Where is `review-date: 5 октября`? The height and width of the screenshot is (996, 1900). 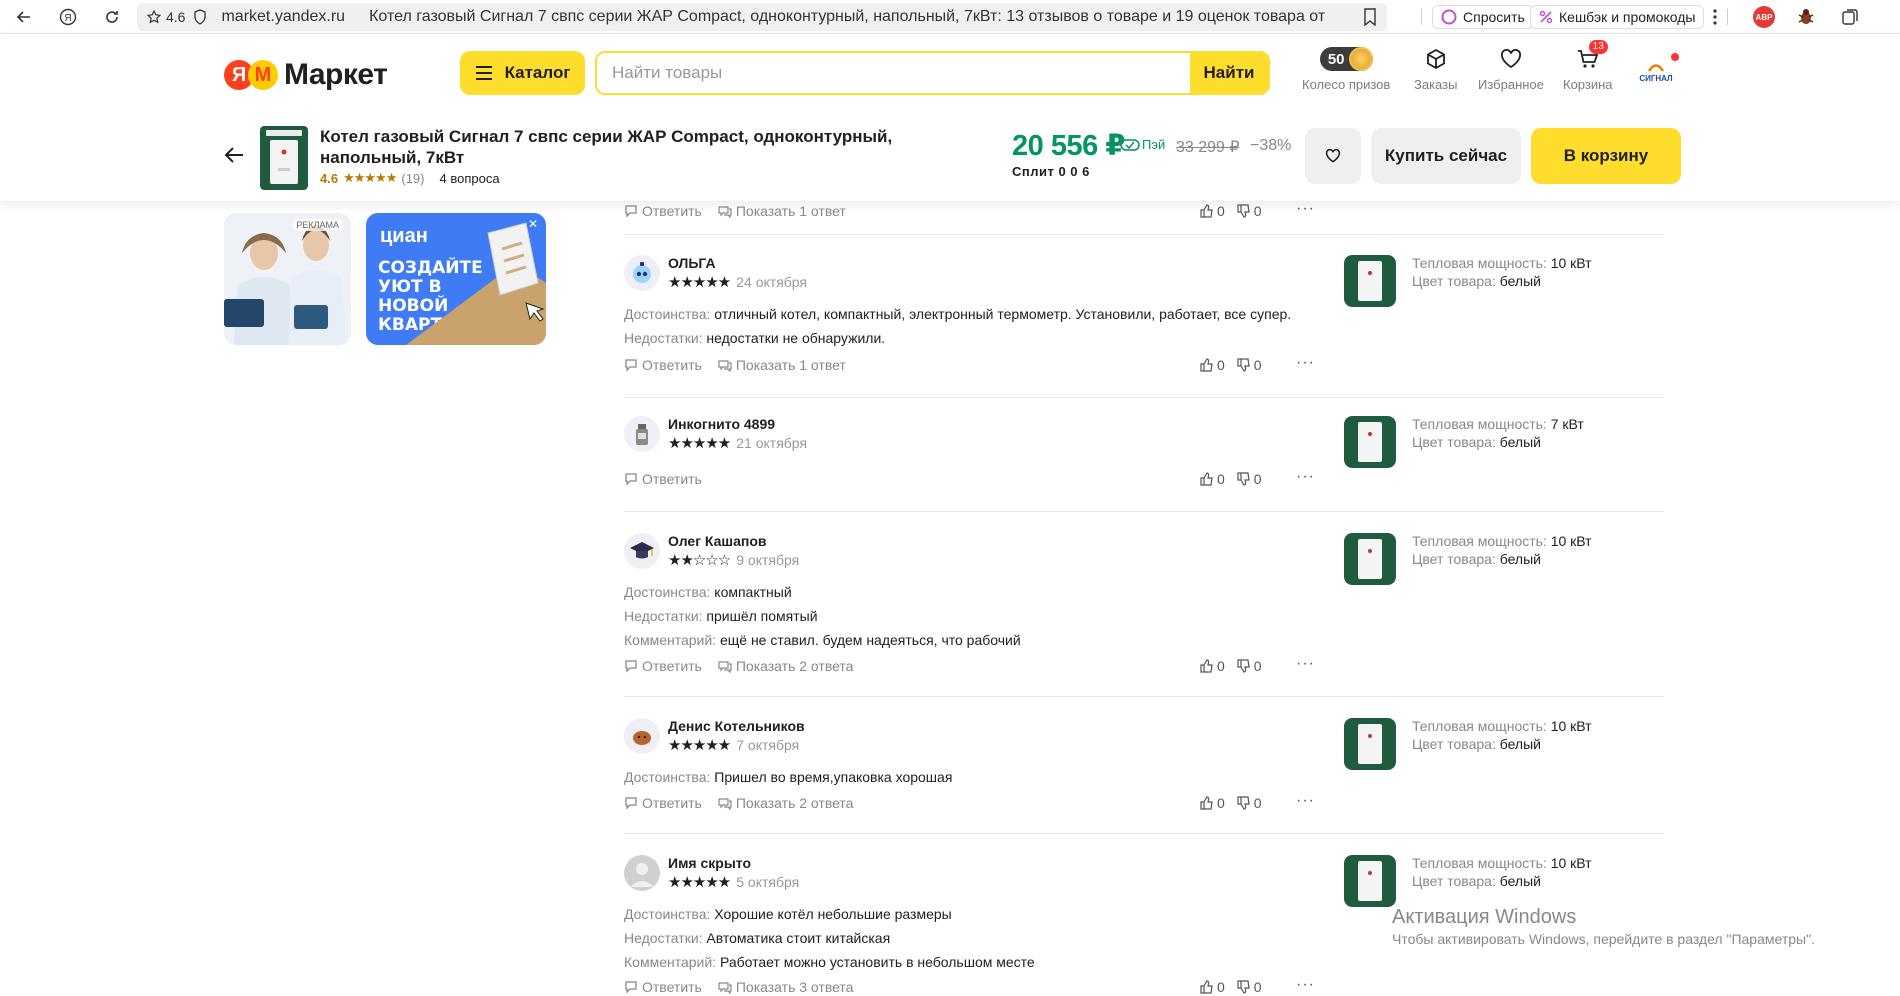 review-date: 5 октября is located at coordinates (768, 882).